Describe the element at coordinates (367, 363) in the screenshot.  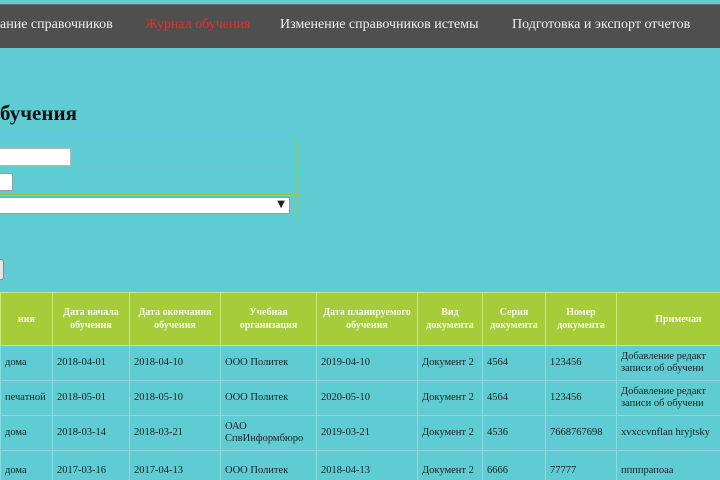
I see `table-cell: 2019-04-10` at that location.